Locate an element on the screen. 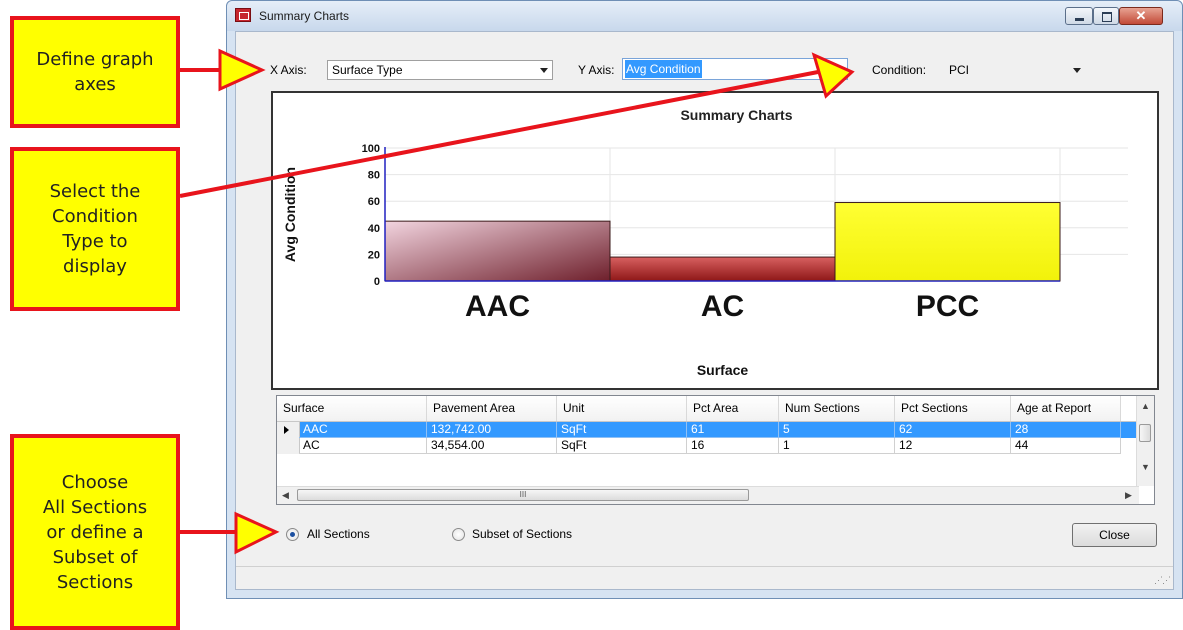  table-cell: 44 is located at coordinates (1066, 446).